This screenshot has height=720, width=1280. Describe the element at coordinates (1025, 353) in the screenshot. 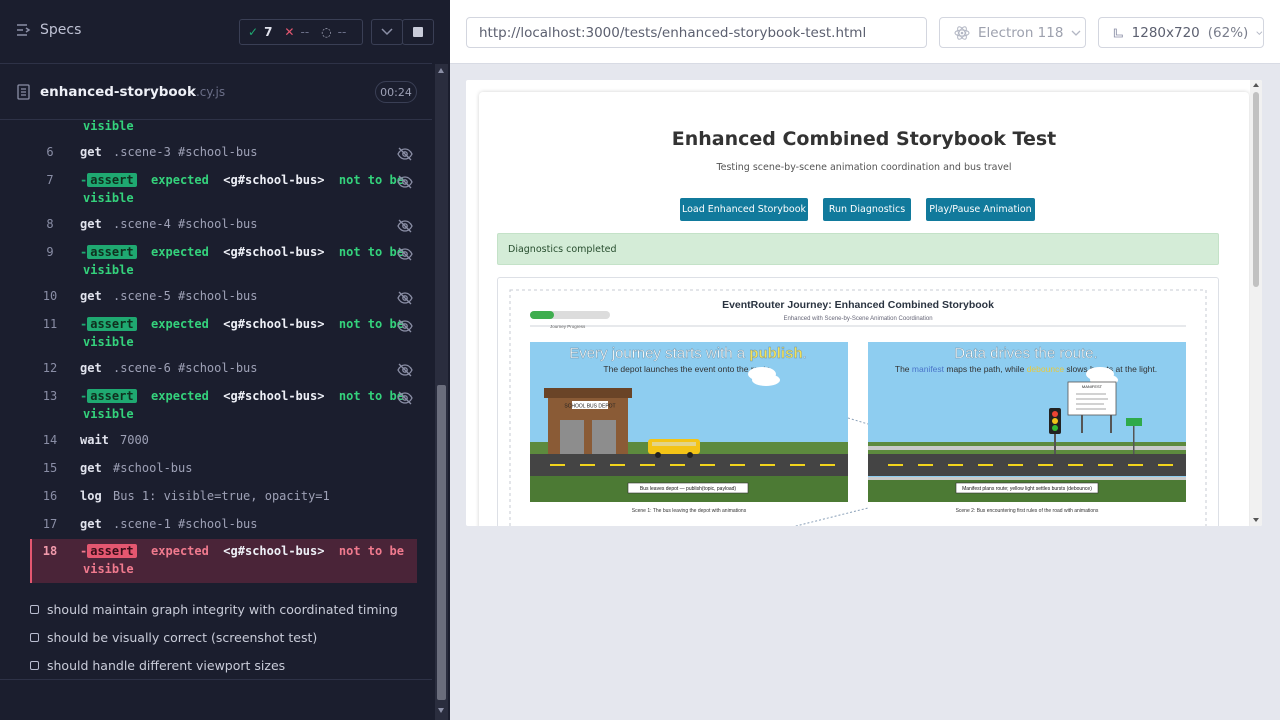

I see `scene2-heading: Data drives the route.` at that location.